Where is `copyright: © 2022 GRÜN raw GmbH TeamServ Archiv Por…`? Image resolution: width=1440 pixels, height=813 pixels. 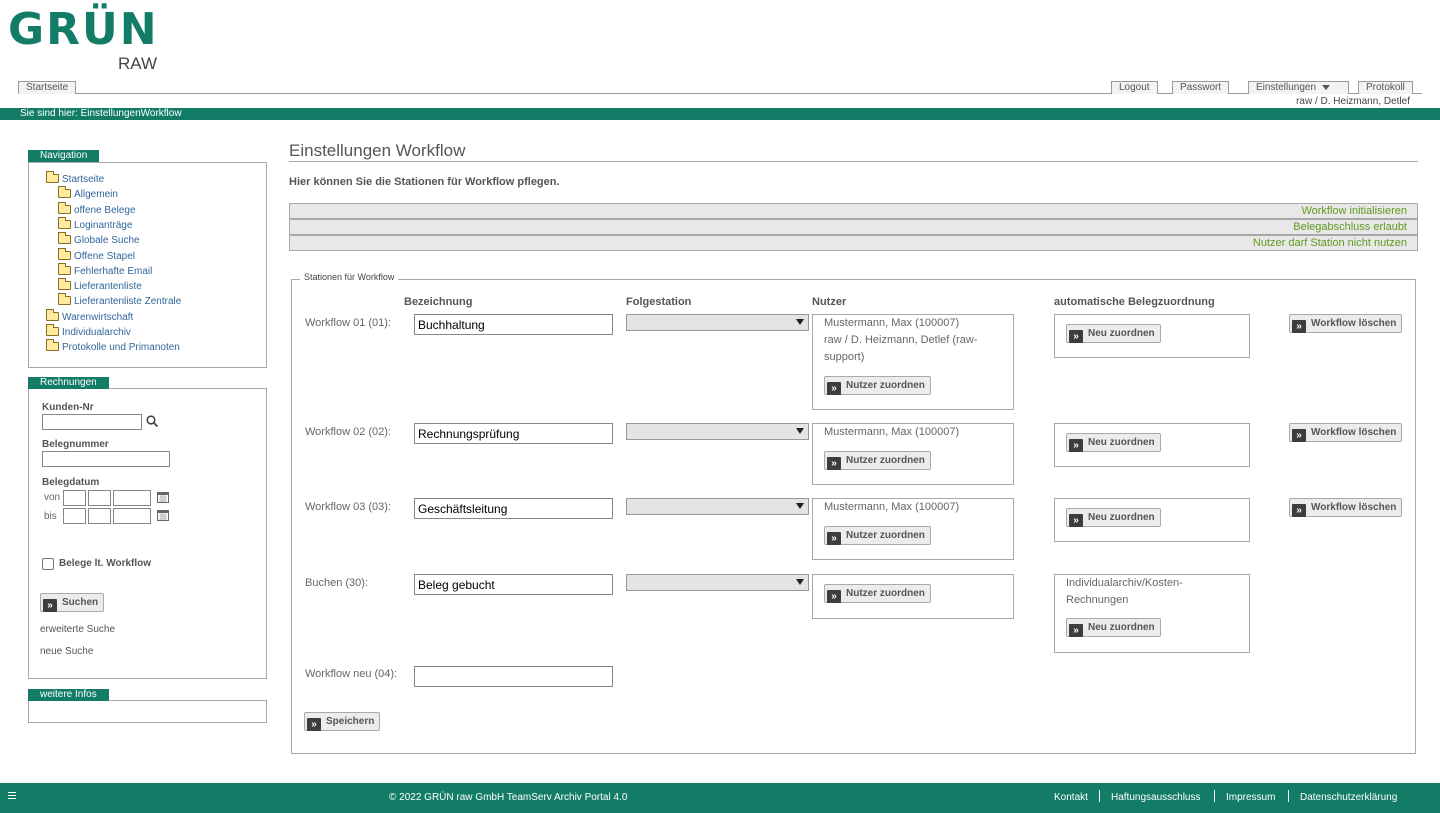
copyright: © 2022 GRÜN raw GmbH TeamServ Archiv Por… is located at coordinates (508, 797).